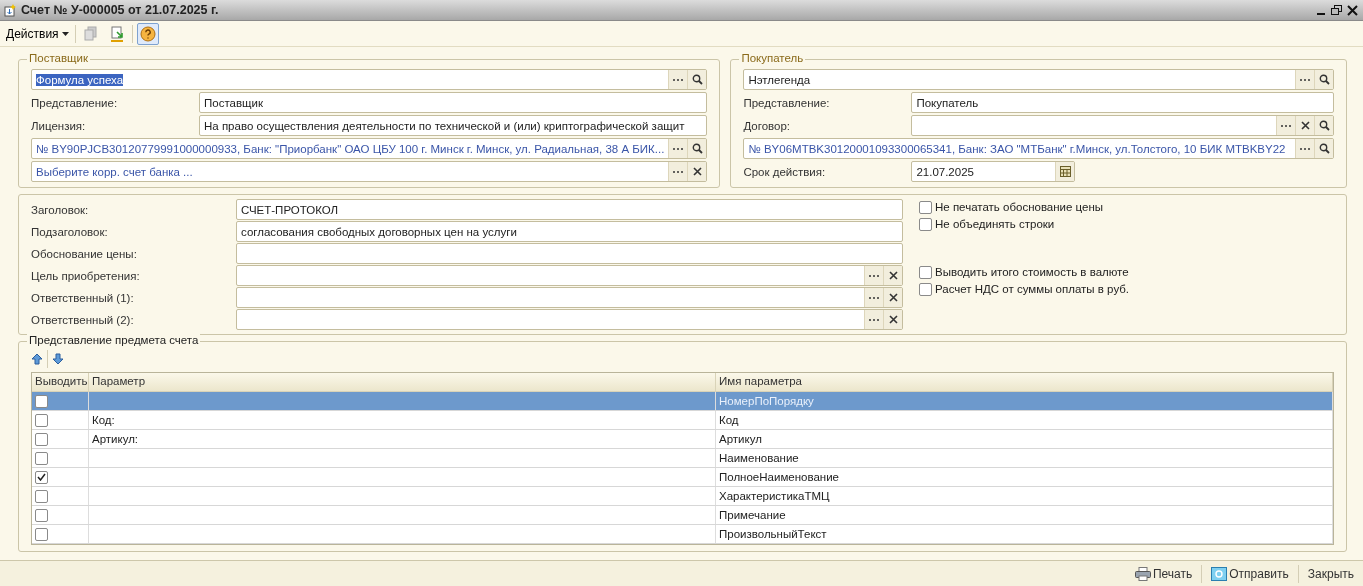 Image resolution: width=1363 pixels, height=586 pixels. What do you see at coordinates (682, 534) in the screenshot?
I see `table-row: ПроизвольныйТекст` at bounding box center [682, 534].